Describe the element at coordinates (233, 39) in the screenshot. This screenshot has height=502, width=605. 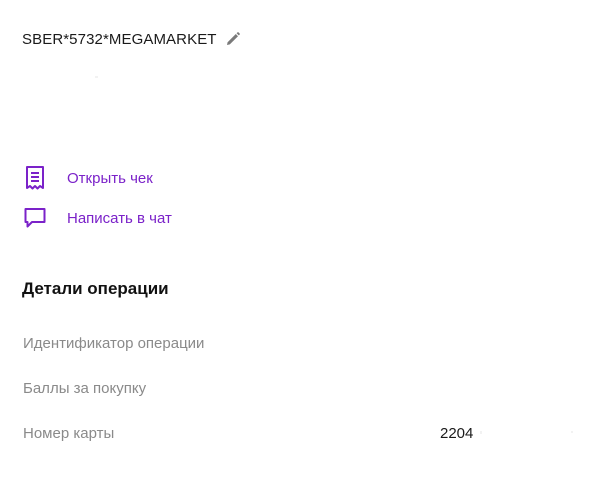
I see `pencil-icon` at that location.